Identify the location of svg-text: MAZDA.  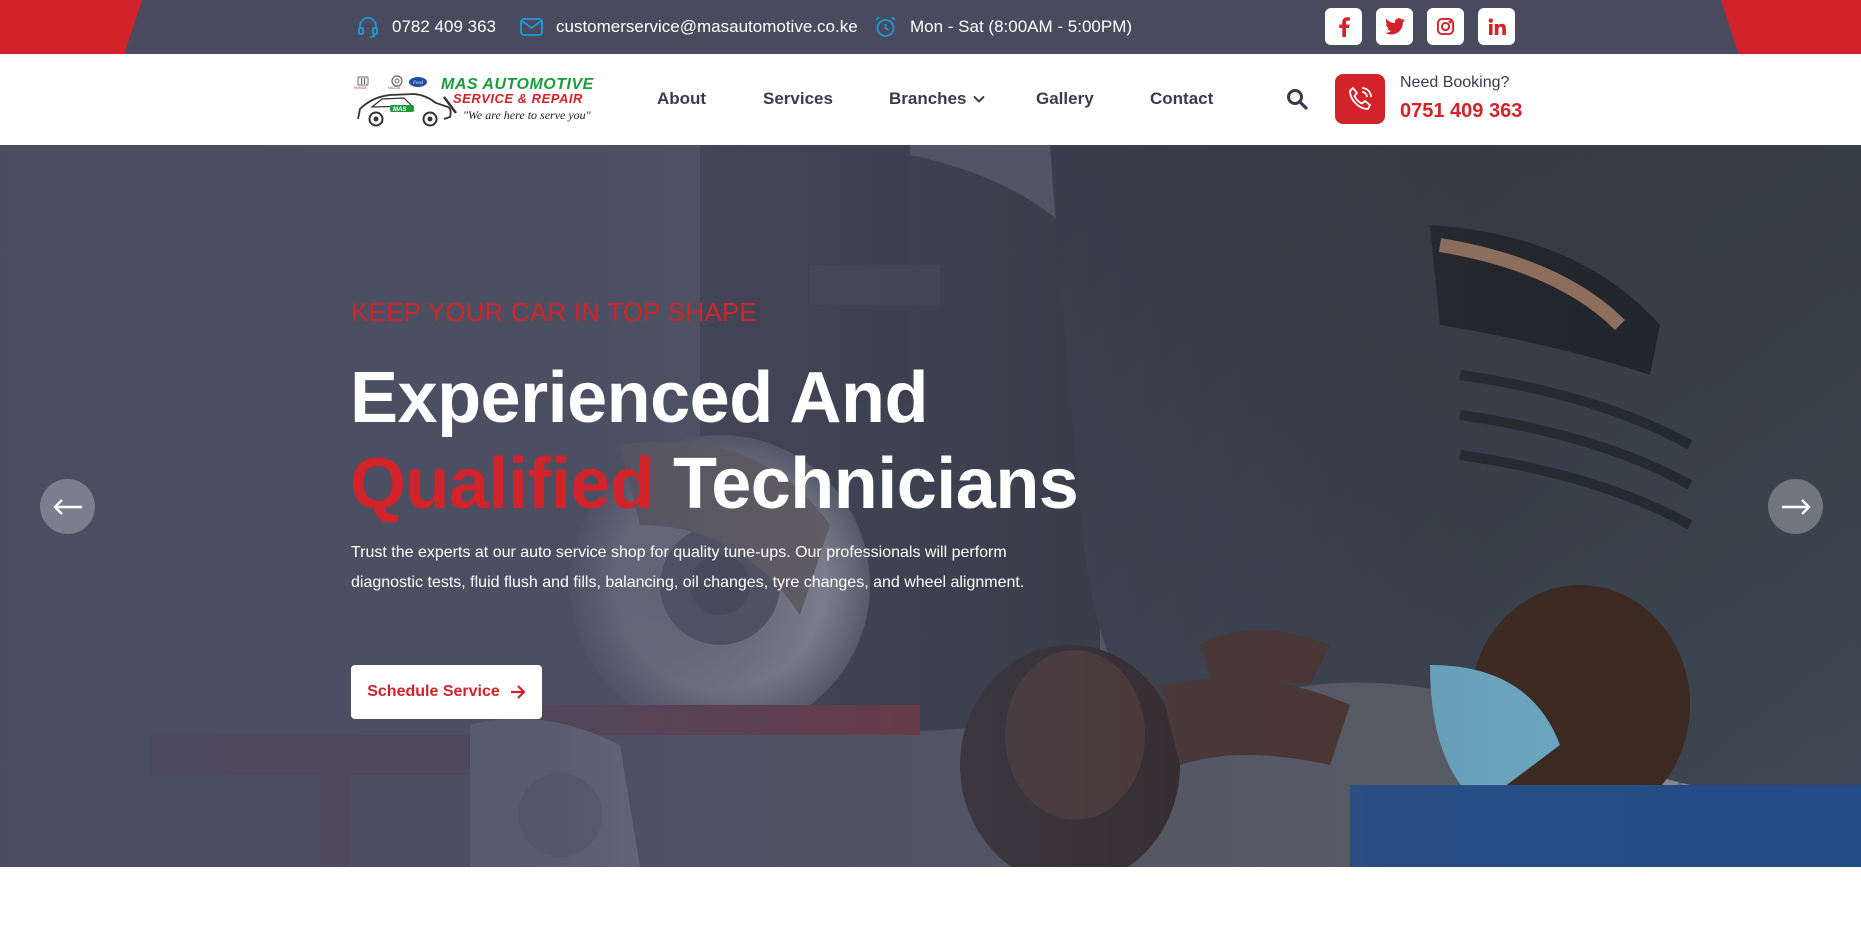
(394, 88).